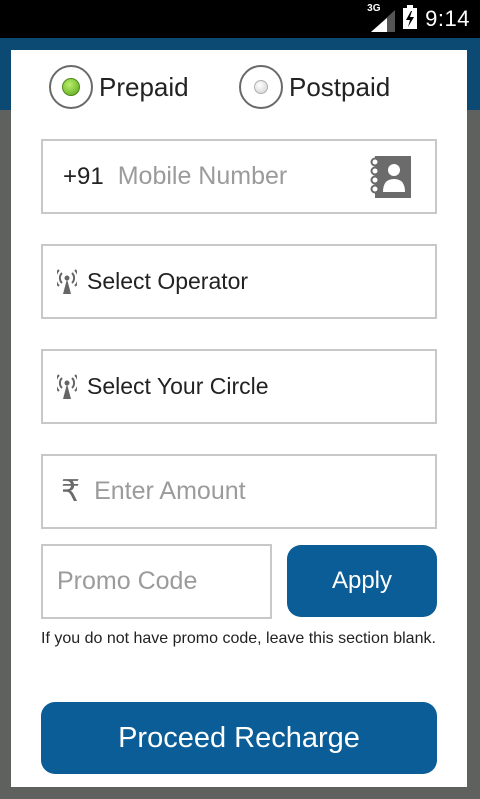 The height and width of the screenshot is (799, 480). I want to click on mobile-number-field: +91 Mobile Number, so click(239, 176).